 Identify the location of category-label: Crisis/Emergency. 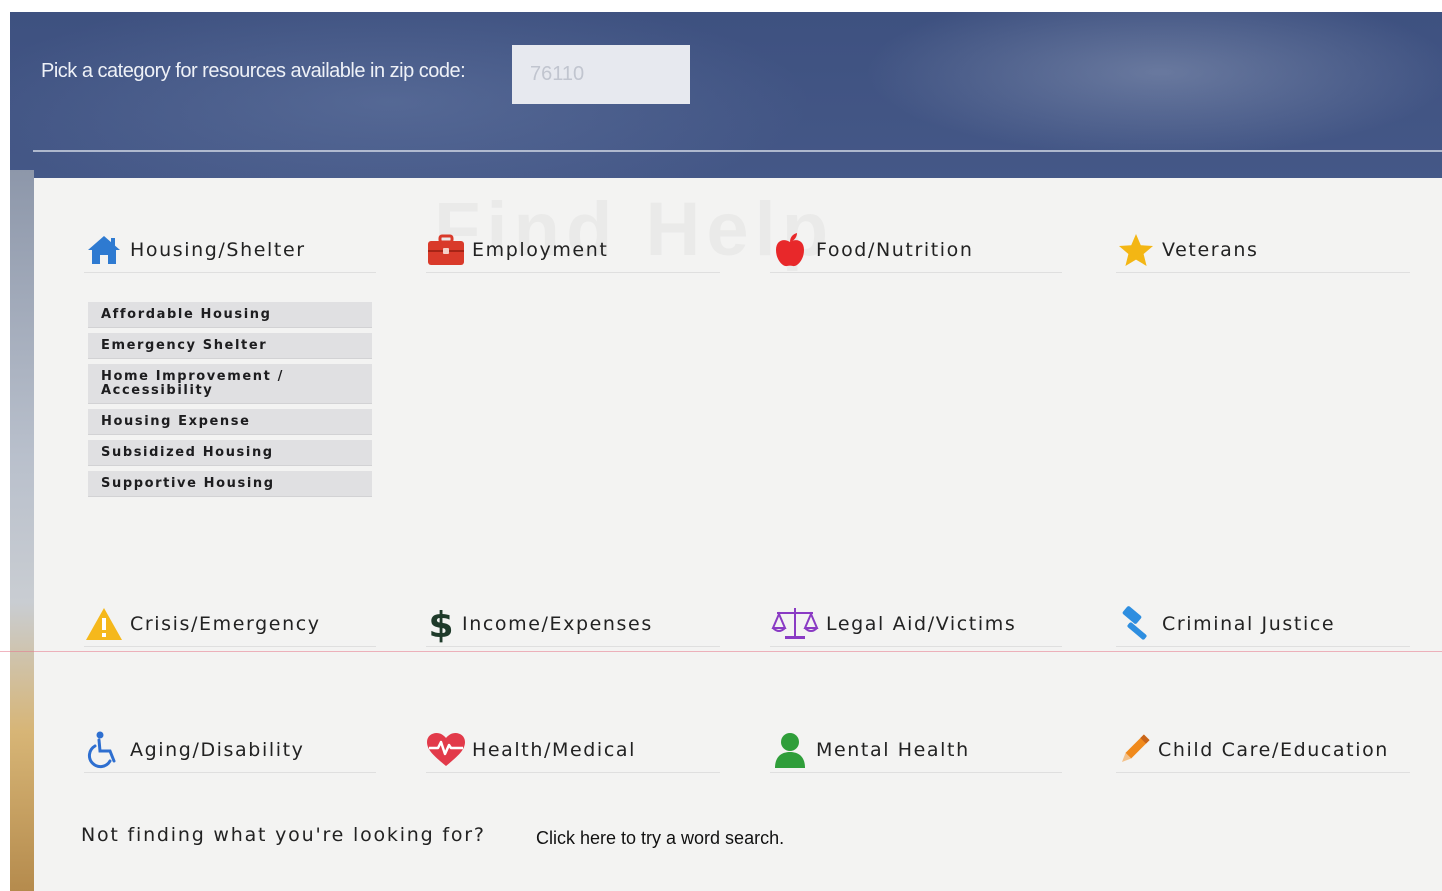
(225, 624).